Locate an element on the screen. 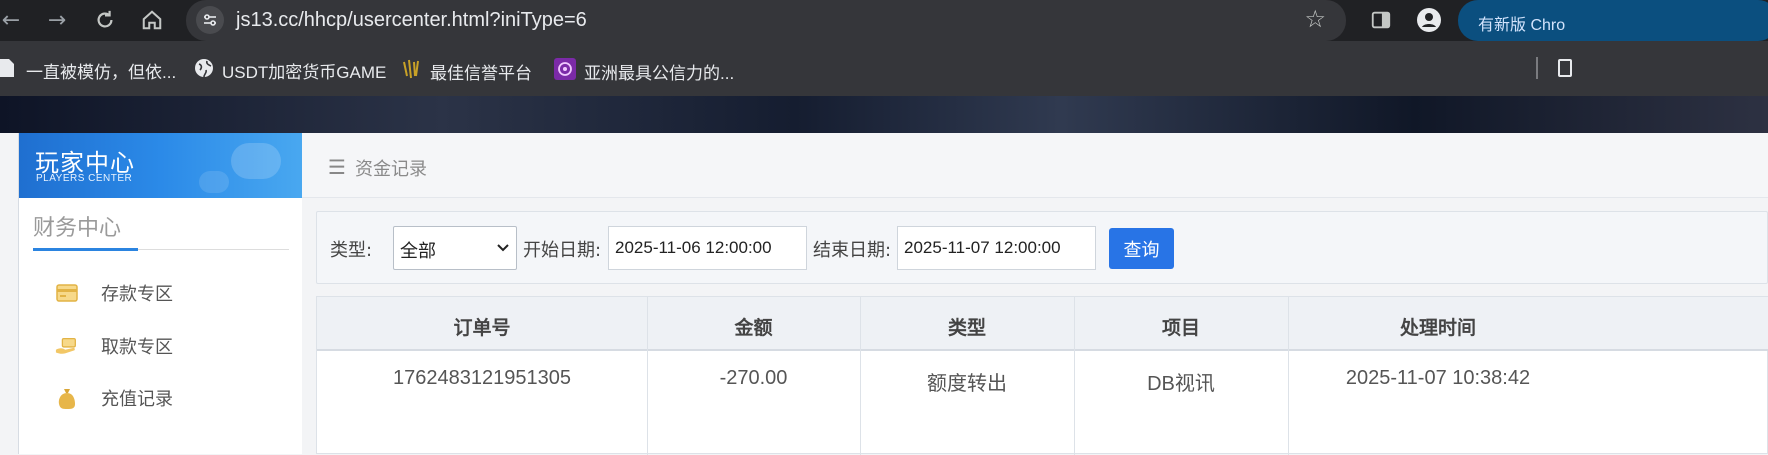 This screenshot has height=455, width=1768. sidebar-item-label: 取款专区 is located at coordinates (137, 347).